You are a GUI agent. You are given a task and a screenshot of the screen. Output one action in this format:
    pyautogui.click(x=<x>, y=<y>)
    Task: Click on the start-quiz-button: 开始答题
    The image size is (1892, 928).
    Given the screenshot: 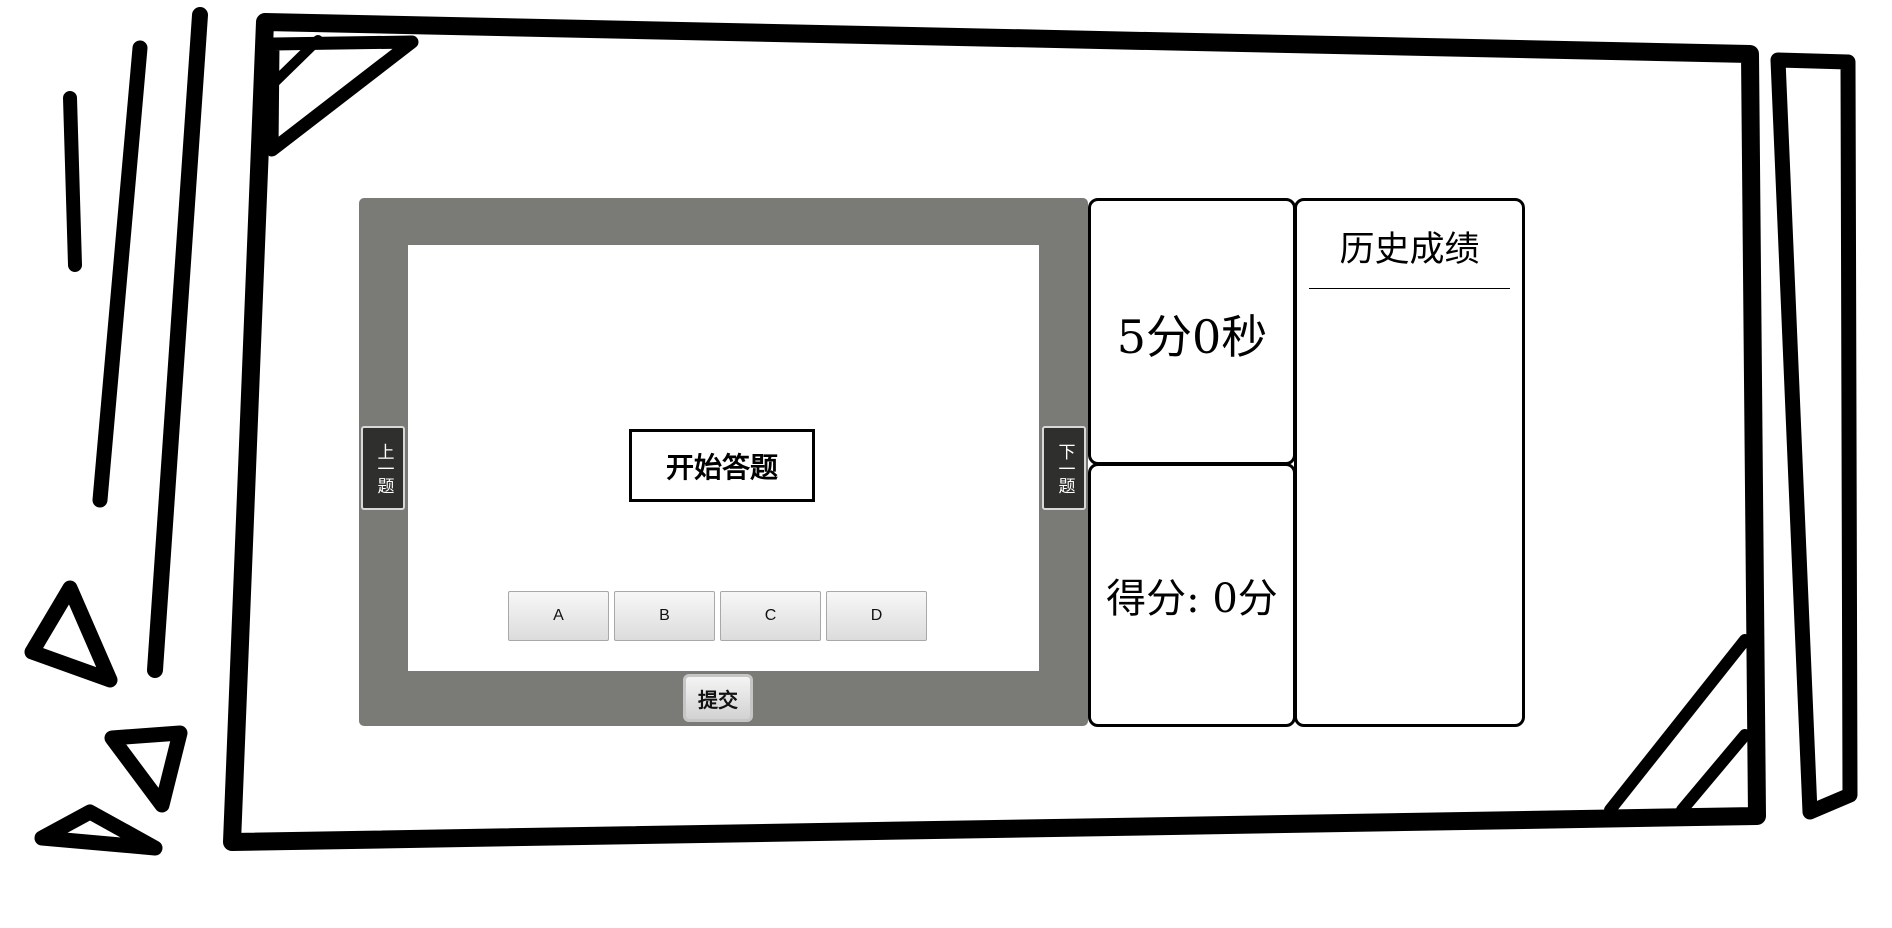 What is the action you would take?
    pyautogui.click(x=722, y=465)
    